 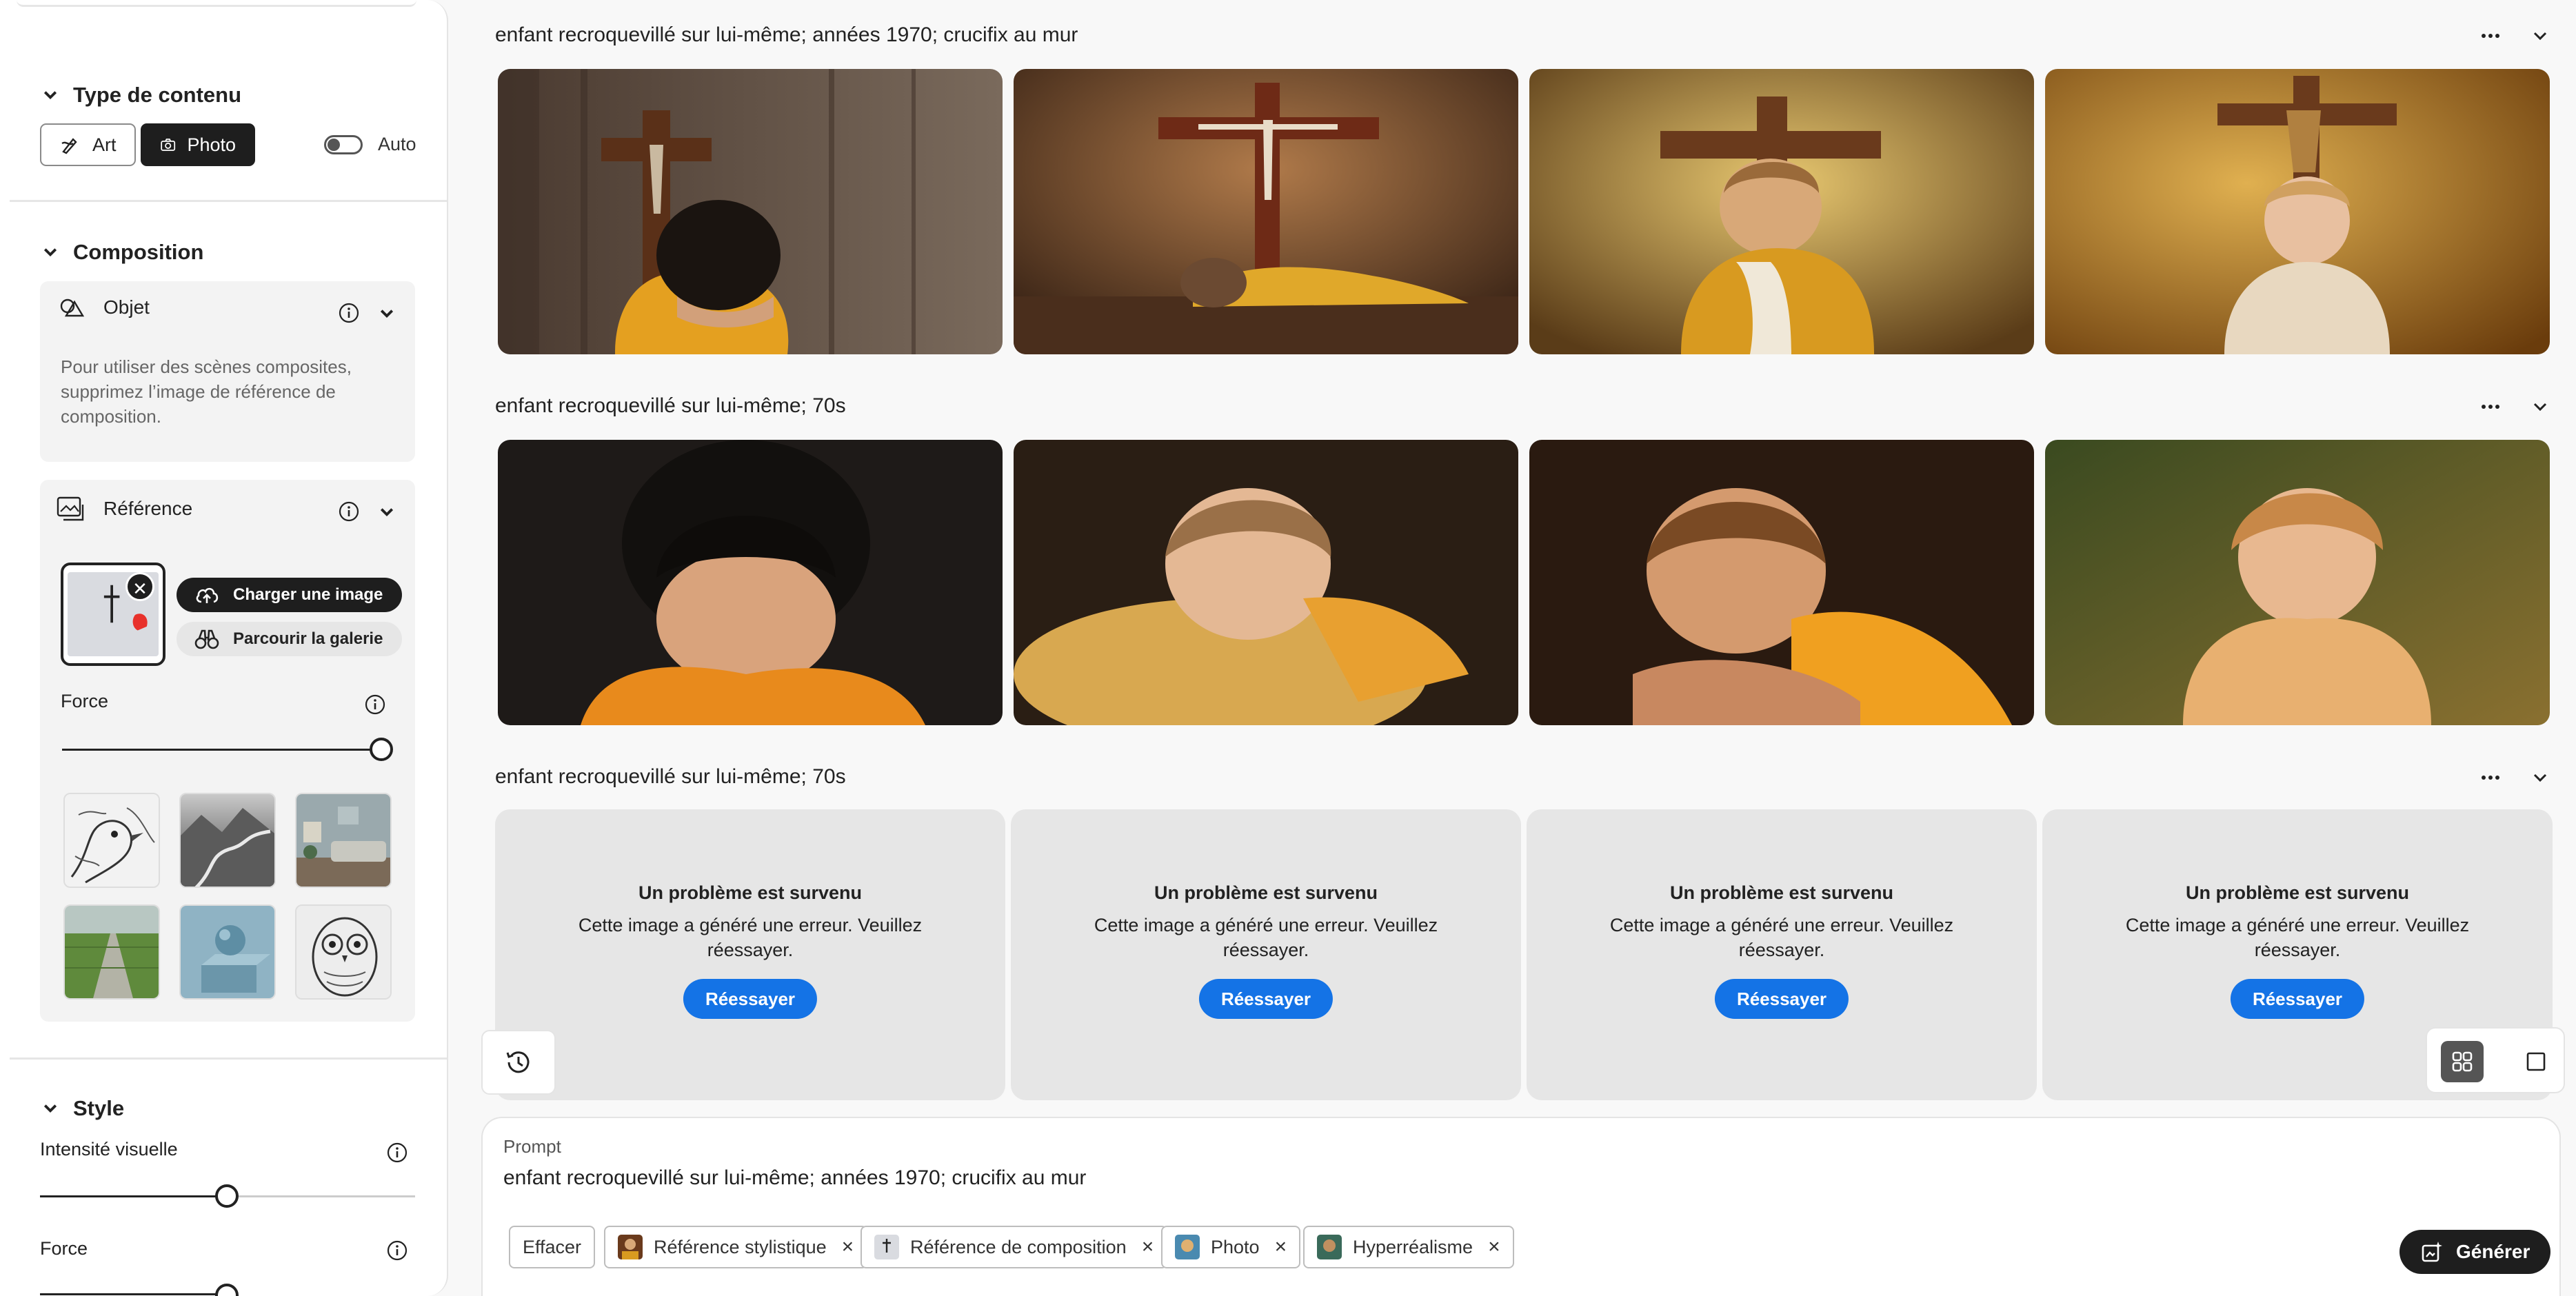 What do you see at coordinates (123, 253) in the screenshot?
I see `composition-section-toggle: Composition` at bounding box center [123, 253].